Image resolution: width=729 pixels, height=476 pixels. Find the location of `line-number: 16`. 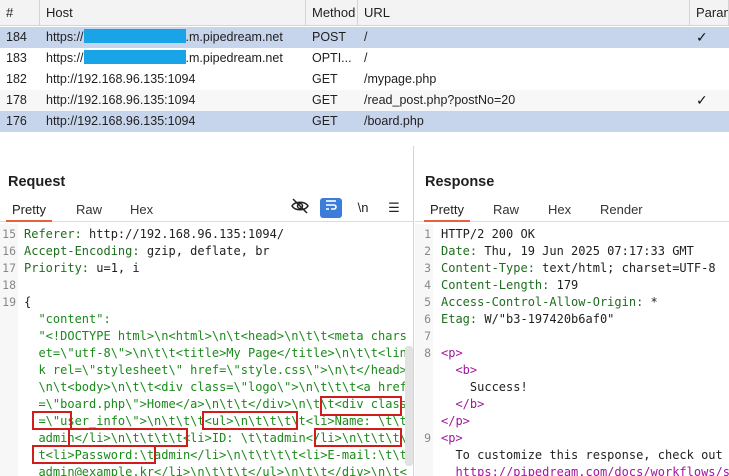

line-number: 16 is located at coordinates (9, 251).